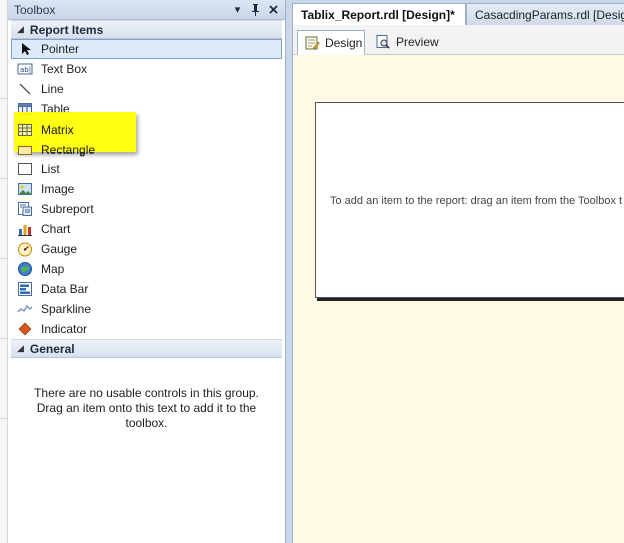 The image size is (624, 543). I want to click on toolbox-item-indicator: Indicator, so click(146, 329).